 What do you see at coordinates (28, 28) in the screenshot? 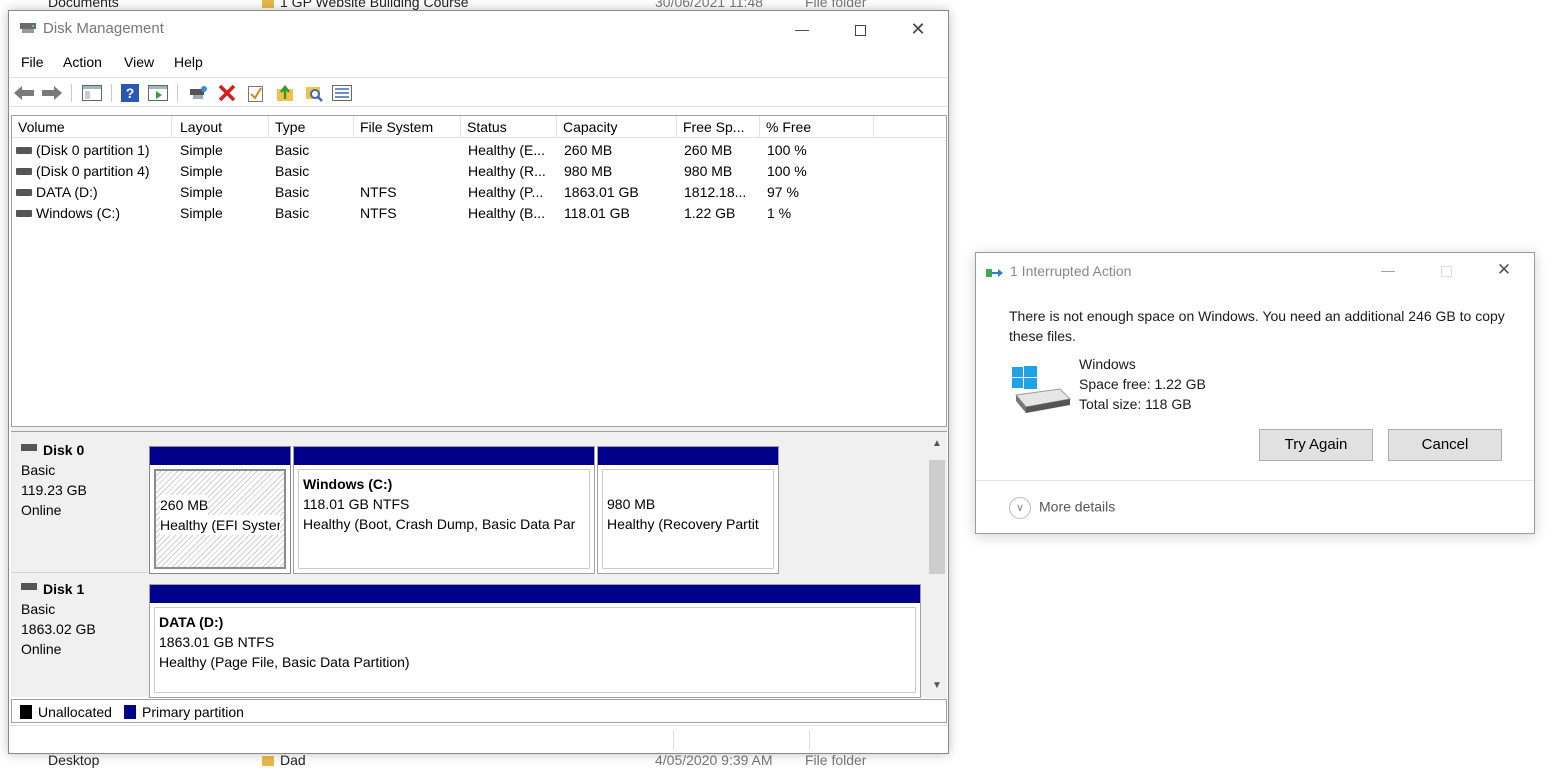
I see `disk-management-icon` at bounding box center [28, 28].